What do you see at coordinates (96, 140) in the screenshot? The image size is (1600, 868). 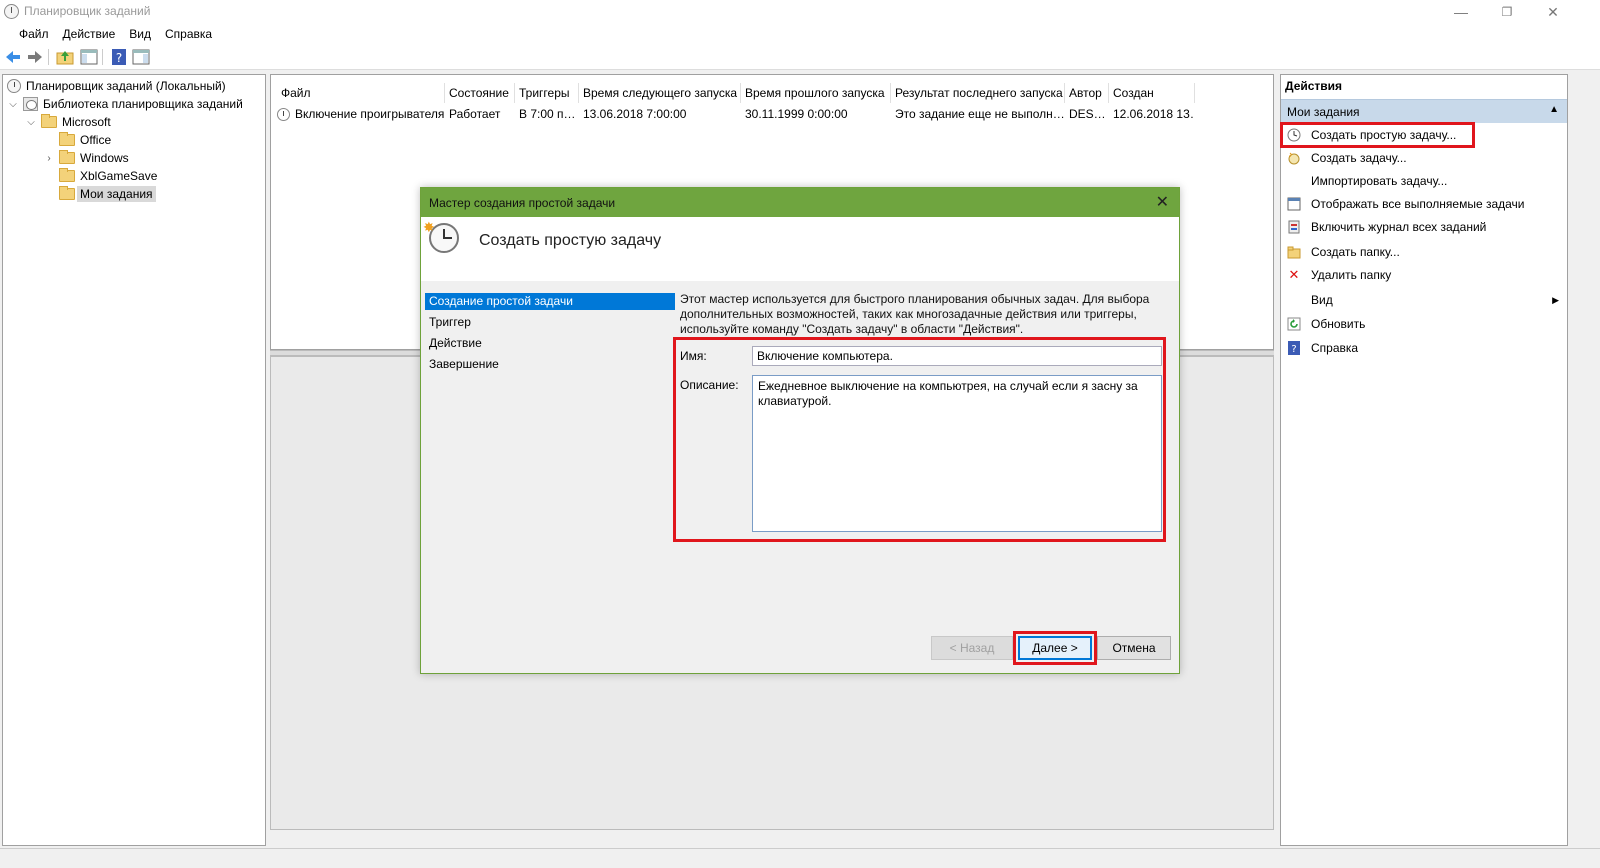 I see `tree-item-label: Office` at bounding box center [96, 140].